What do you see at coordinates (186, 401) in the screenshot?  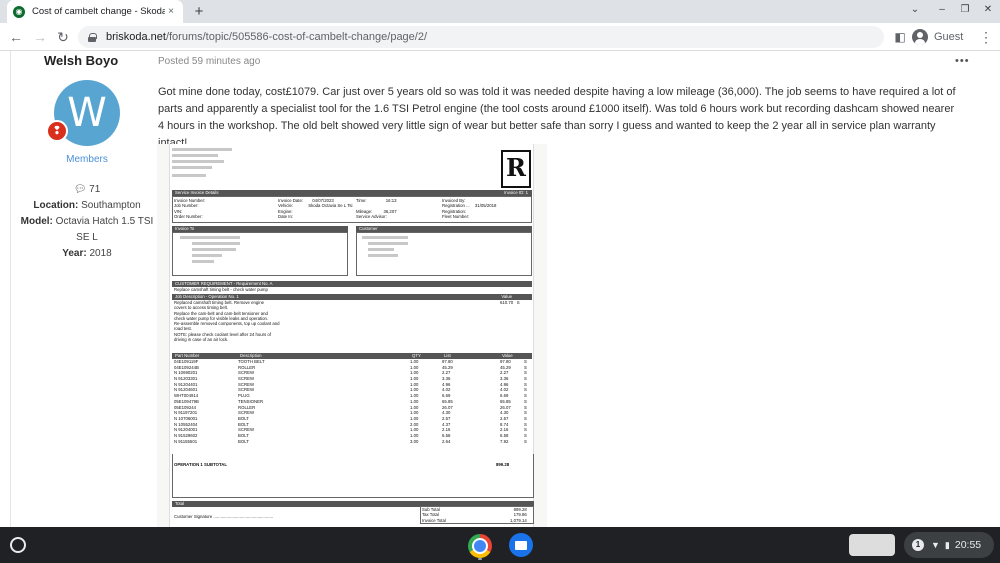 I see `parts-cell: 05E109479B` at bounding box center [186, 401].